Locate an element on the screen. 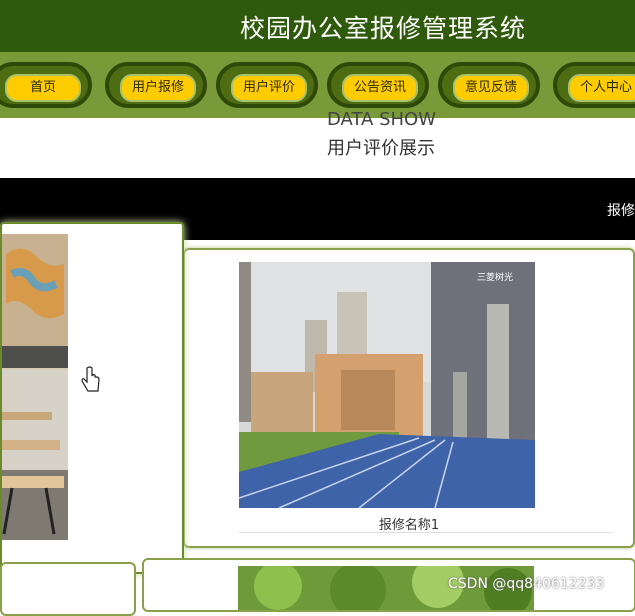 The width and height of the screenshot is (635, 616). main-nav: 首页 用户报修 用户评价 公告资讯 意见反馈 个人中心 is located at coordinates (317, 85).